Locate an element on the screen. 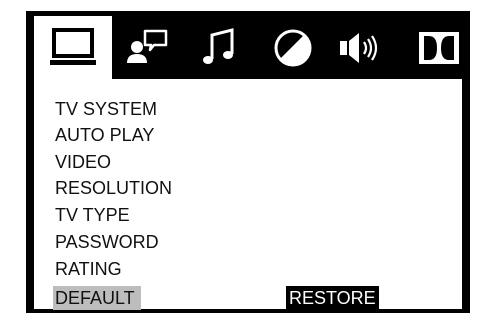  tab-audio is located at coordinates (219, 47).